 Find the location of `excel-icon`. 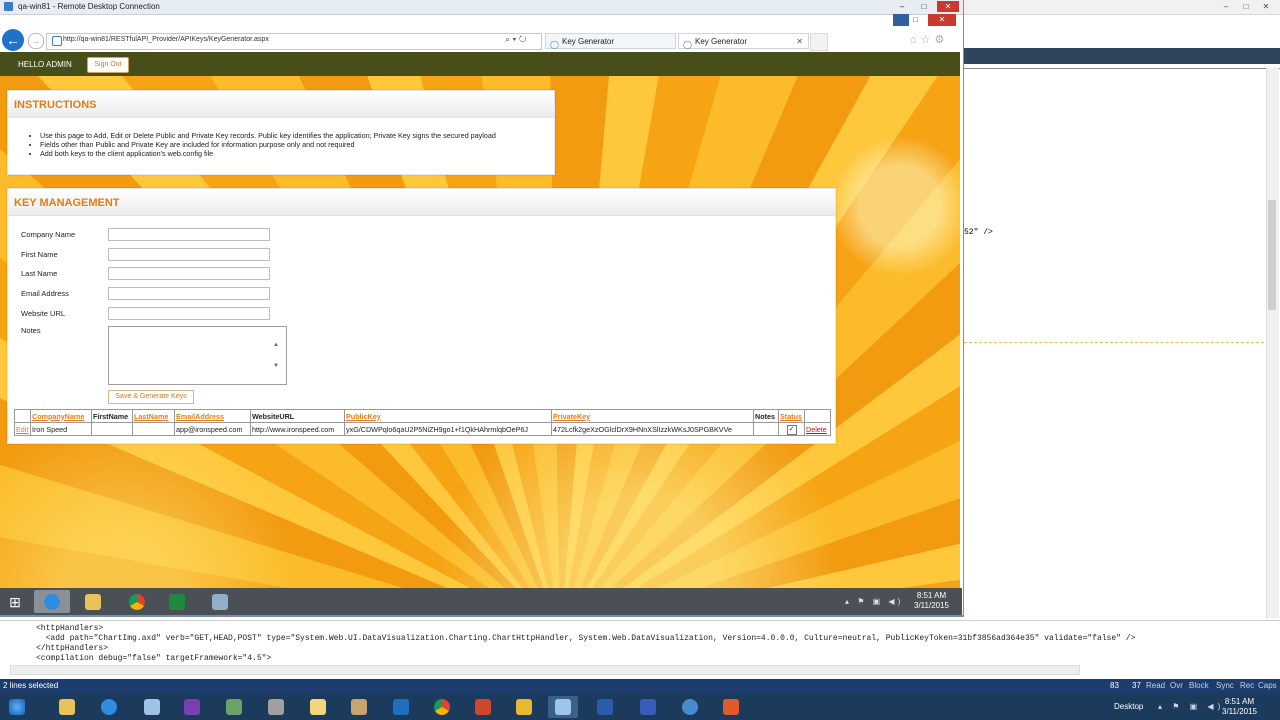

excel-icon is located at coordinates (177, 601).